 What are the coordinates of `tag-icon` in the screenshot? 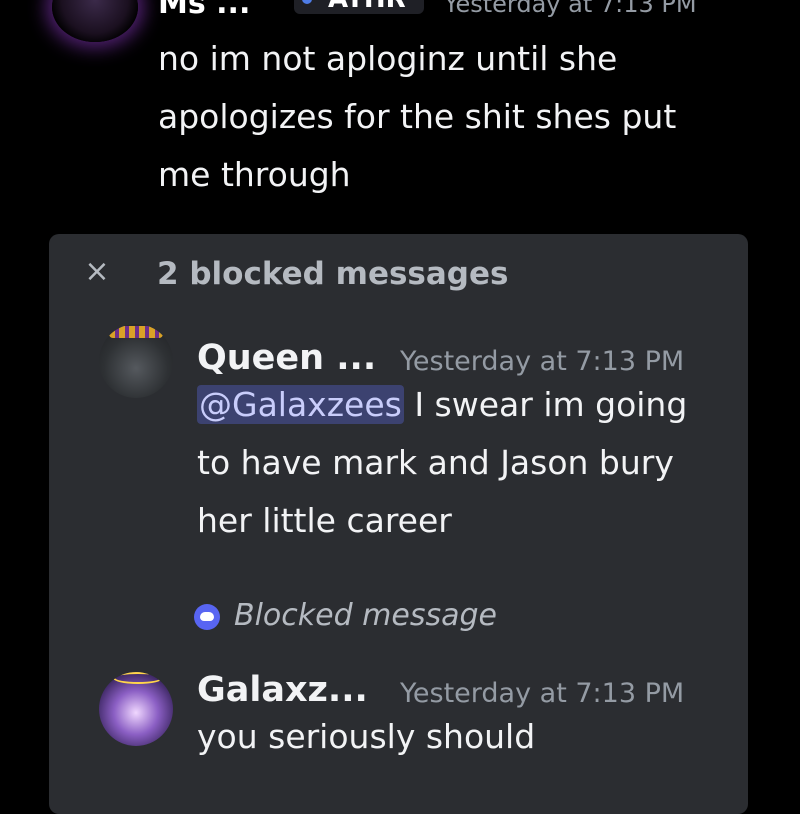 It's located at (307, 2).